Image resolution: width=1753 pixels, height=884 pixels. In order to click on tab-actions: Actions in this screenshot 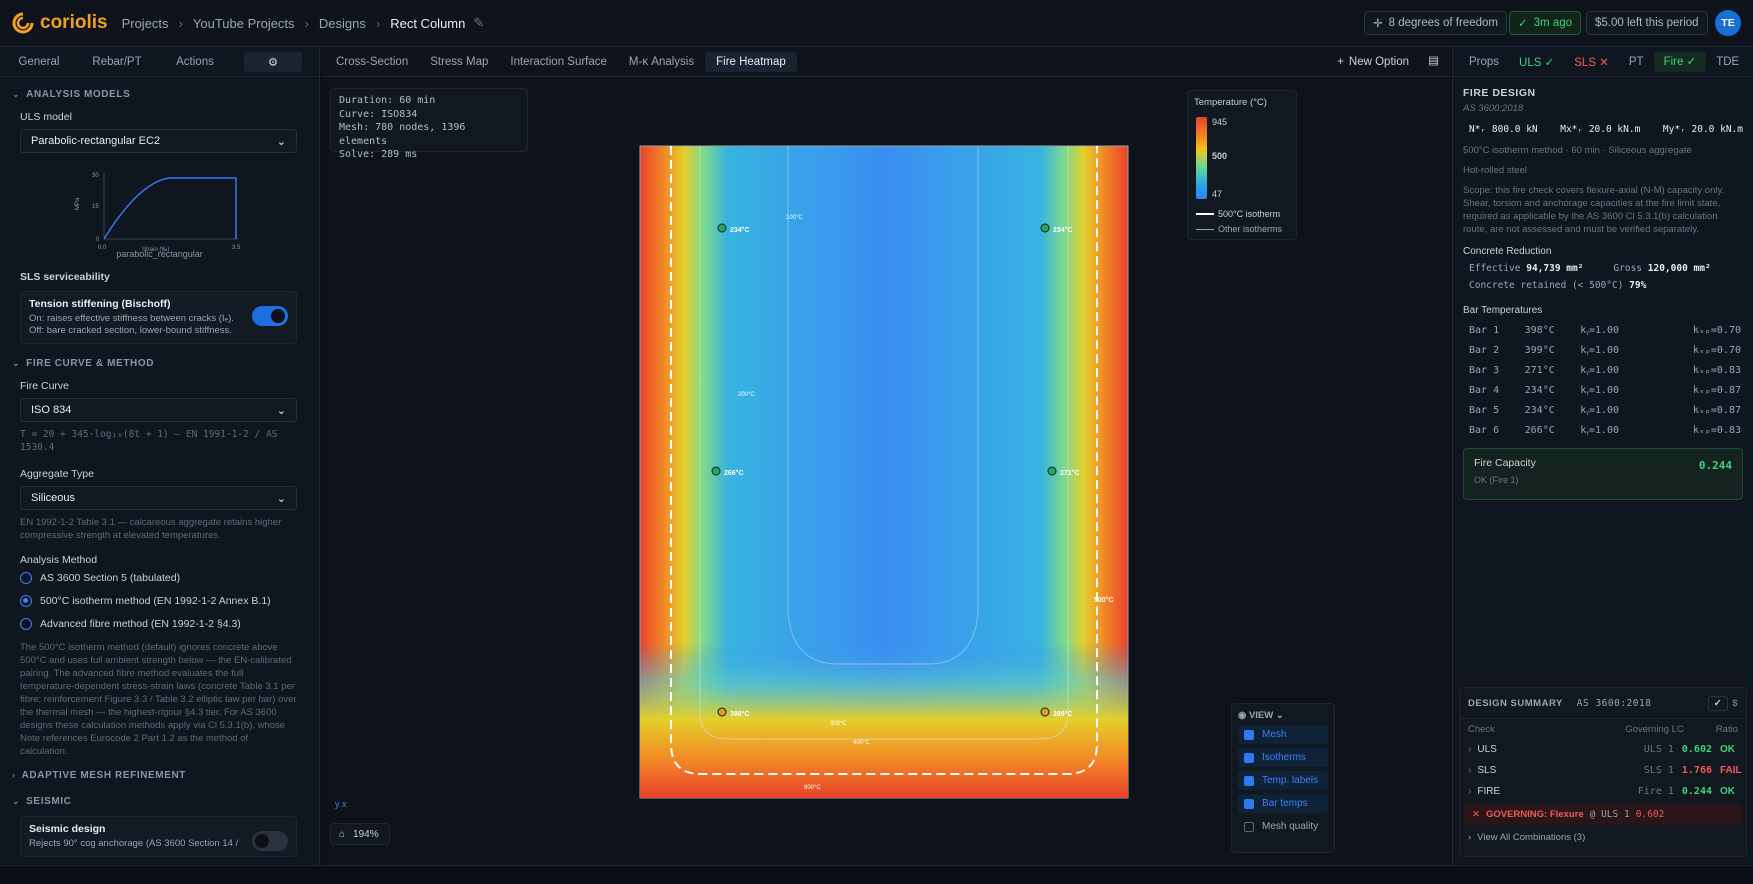, I will do `click(195, 62)`.